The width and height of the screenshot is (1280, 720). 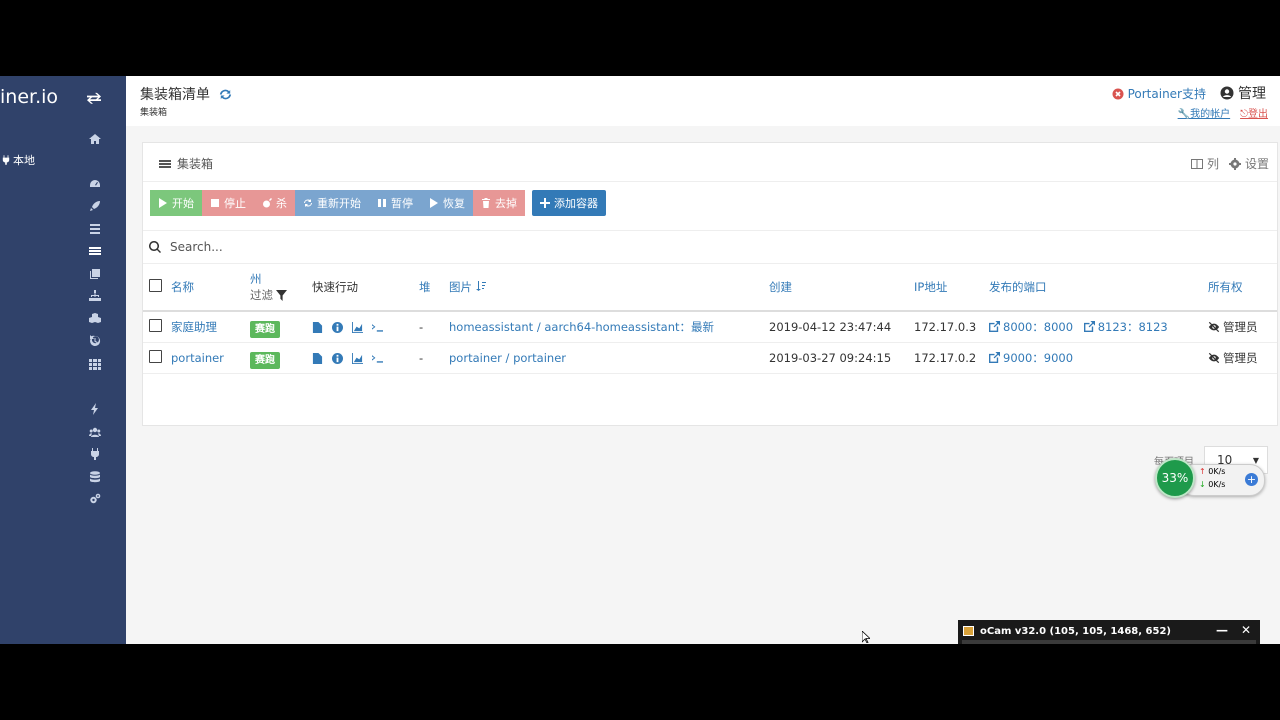 What do you see at coordinates (197, 358) in the screenshot?
I see `container-name-link: portainer` at bounding box center [197, 358].